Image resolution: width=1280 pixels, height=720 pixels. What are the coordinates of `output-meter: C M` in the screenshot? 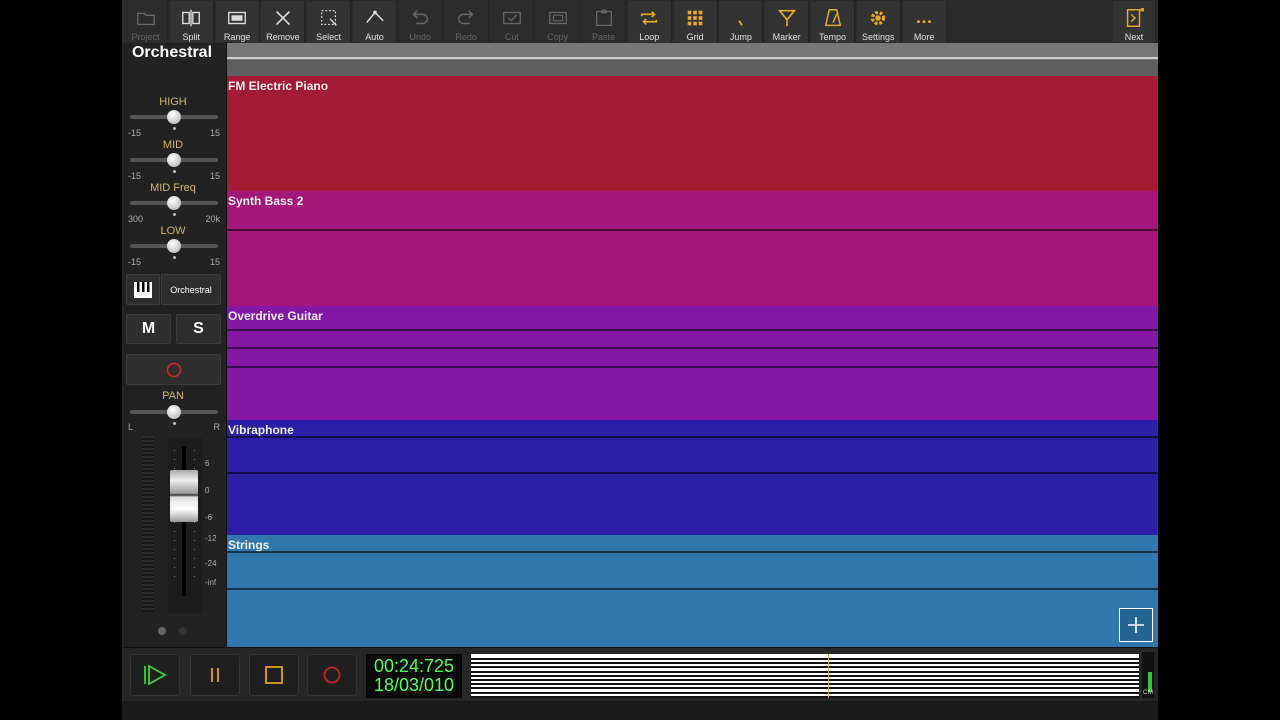 It's located at (1148, 675).